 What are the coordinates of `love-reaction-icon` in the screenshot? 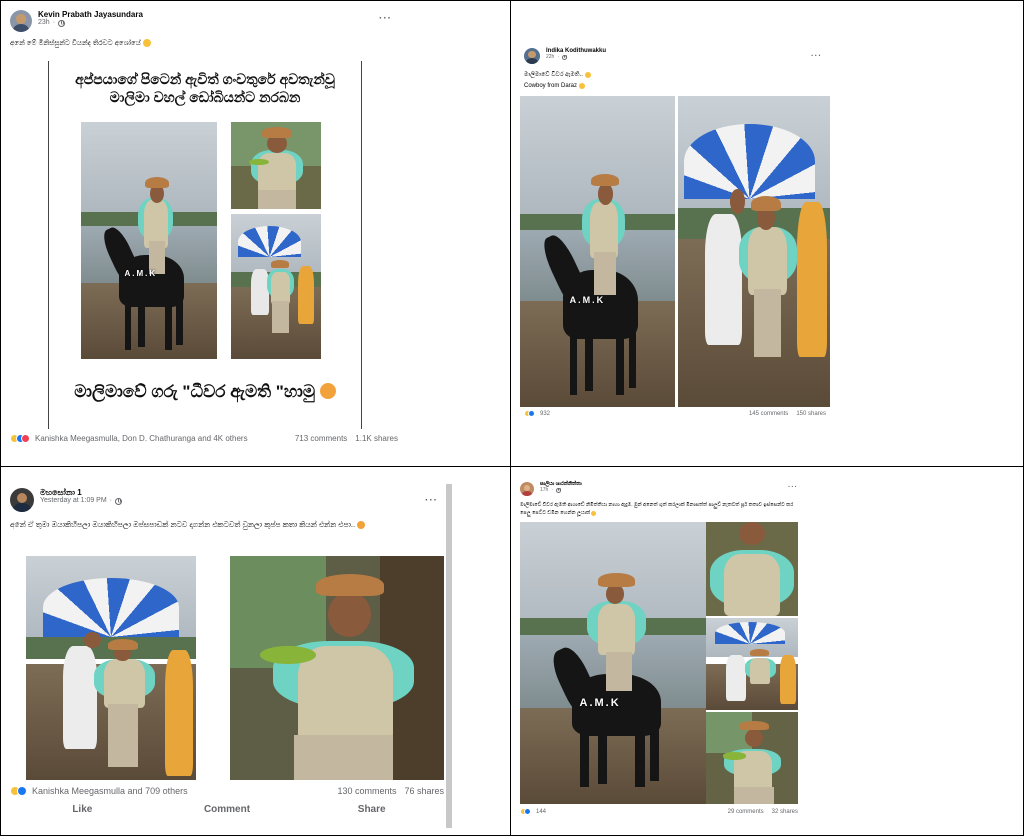 It's located at (25, 438).